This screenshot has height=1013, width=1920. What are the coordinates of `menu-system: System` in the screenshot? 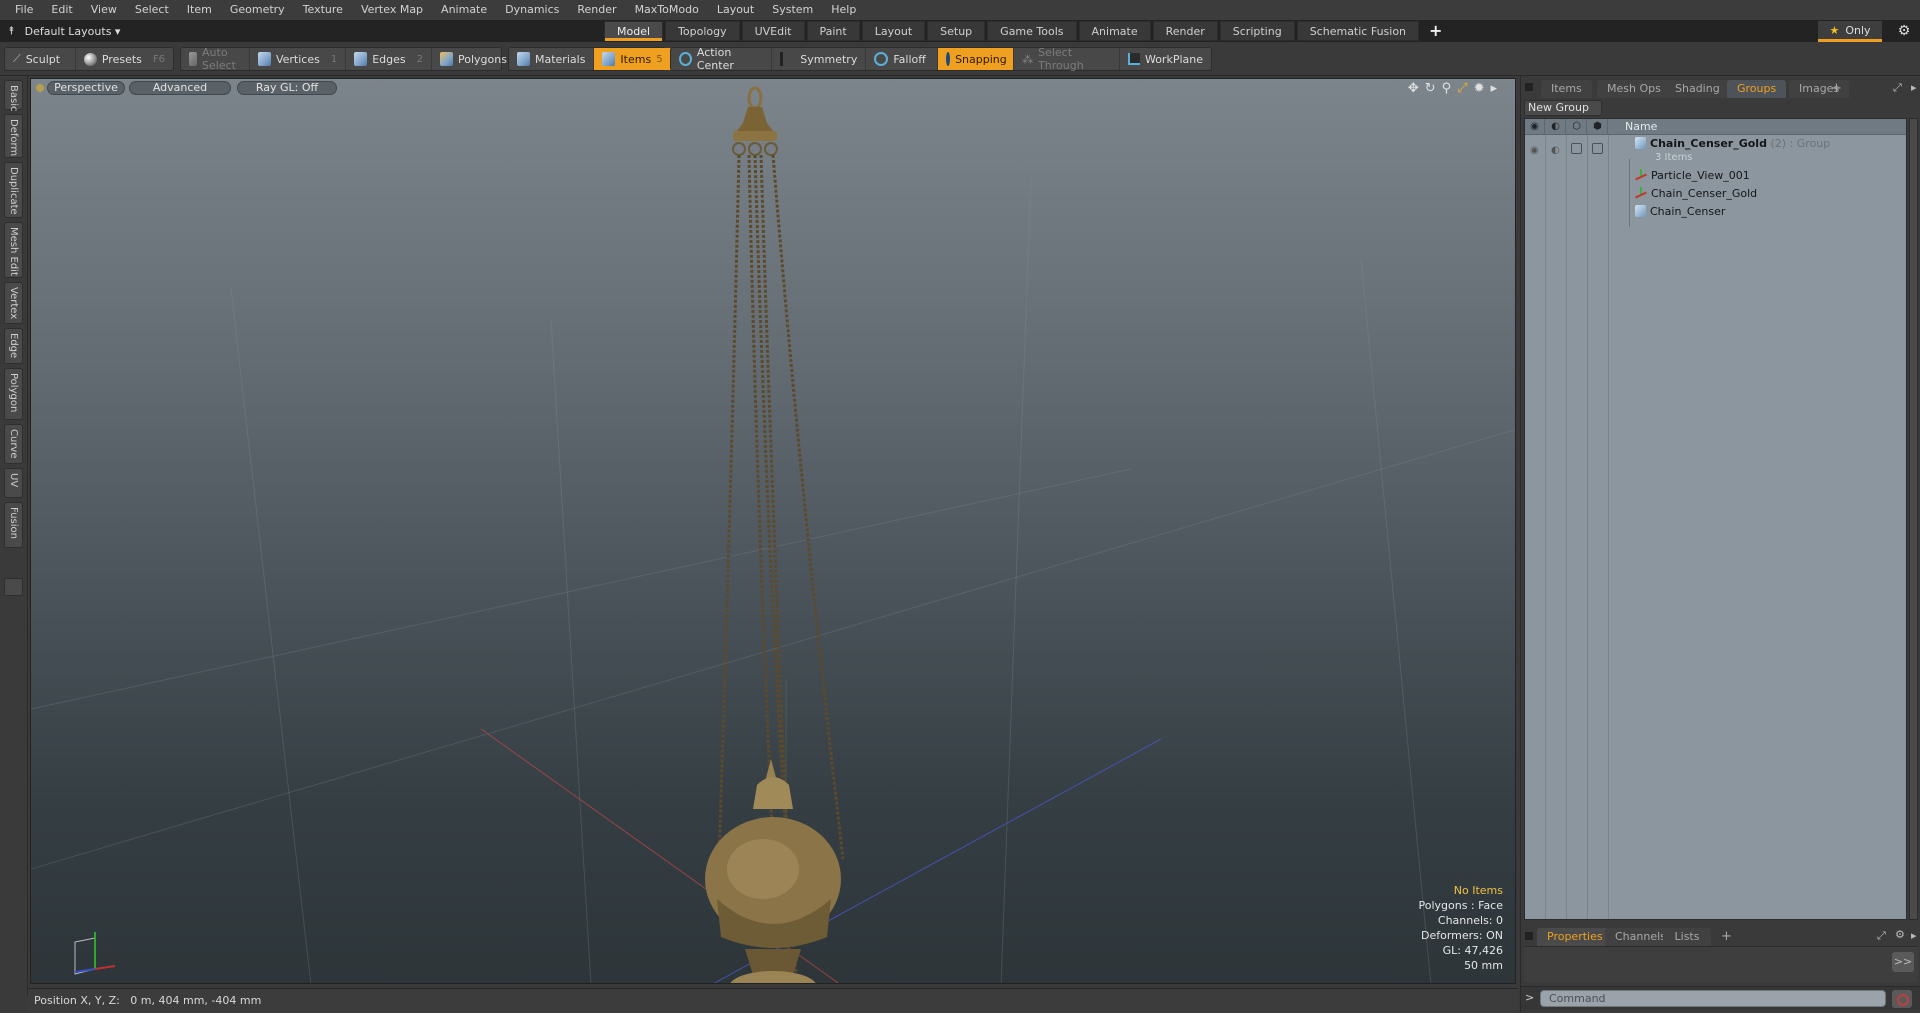 It's located at (792, 10).